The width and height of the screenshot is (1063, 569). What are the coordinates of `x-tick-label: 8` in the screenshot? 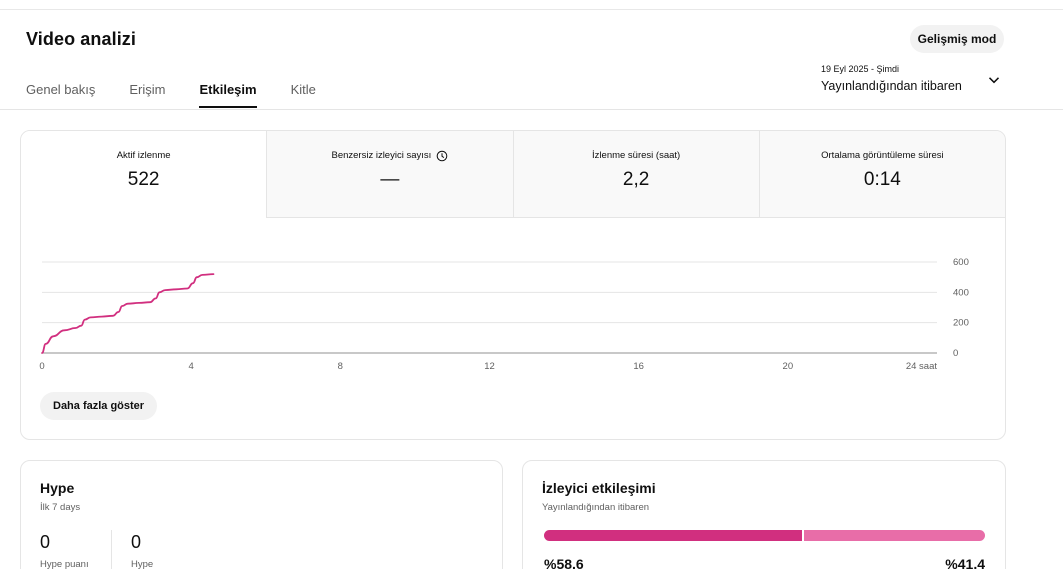 It's located at (340, 366).